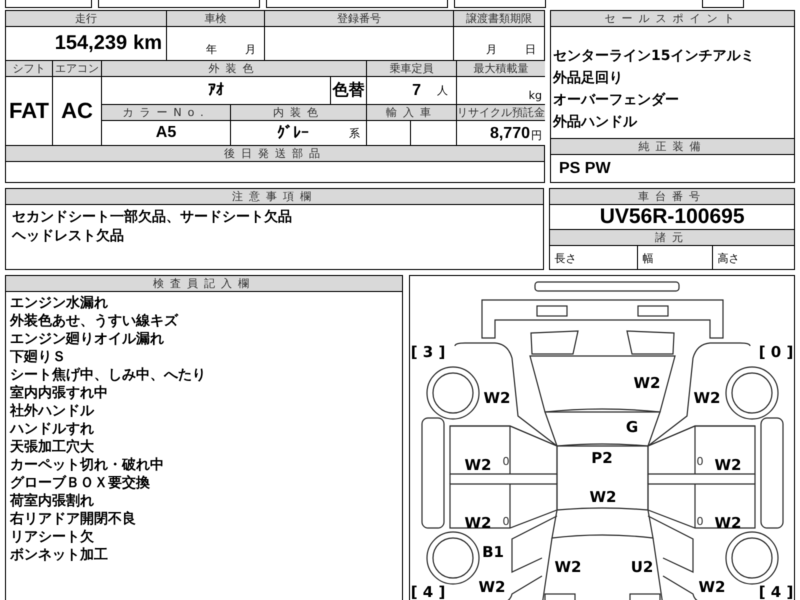 The image size is (800, 600). Describe the element at coordinates (80, 483) in the screenshot. I see `inspector-note-text: グローブＢＯＸ要交換` at that location.